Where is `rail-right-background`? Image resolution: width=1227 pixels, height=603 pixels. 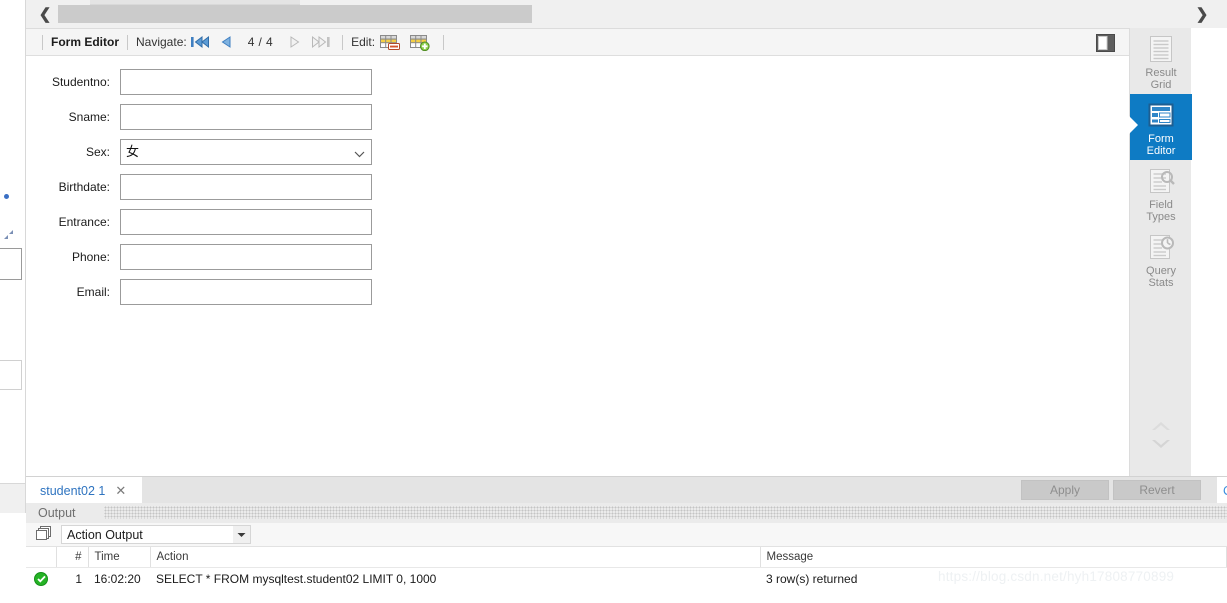
rail-right-background is located at coordinates (1209, 252).